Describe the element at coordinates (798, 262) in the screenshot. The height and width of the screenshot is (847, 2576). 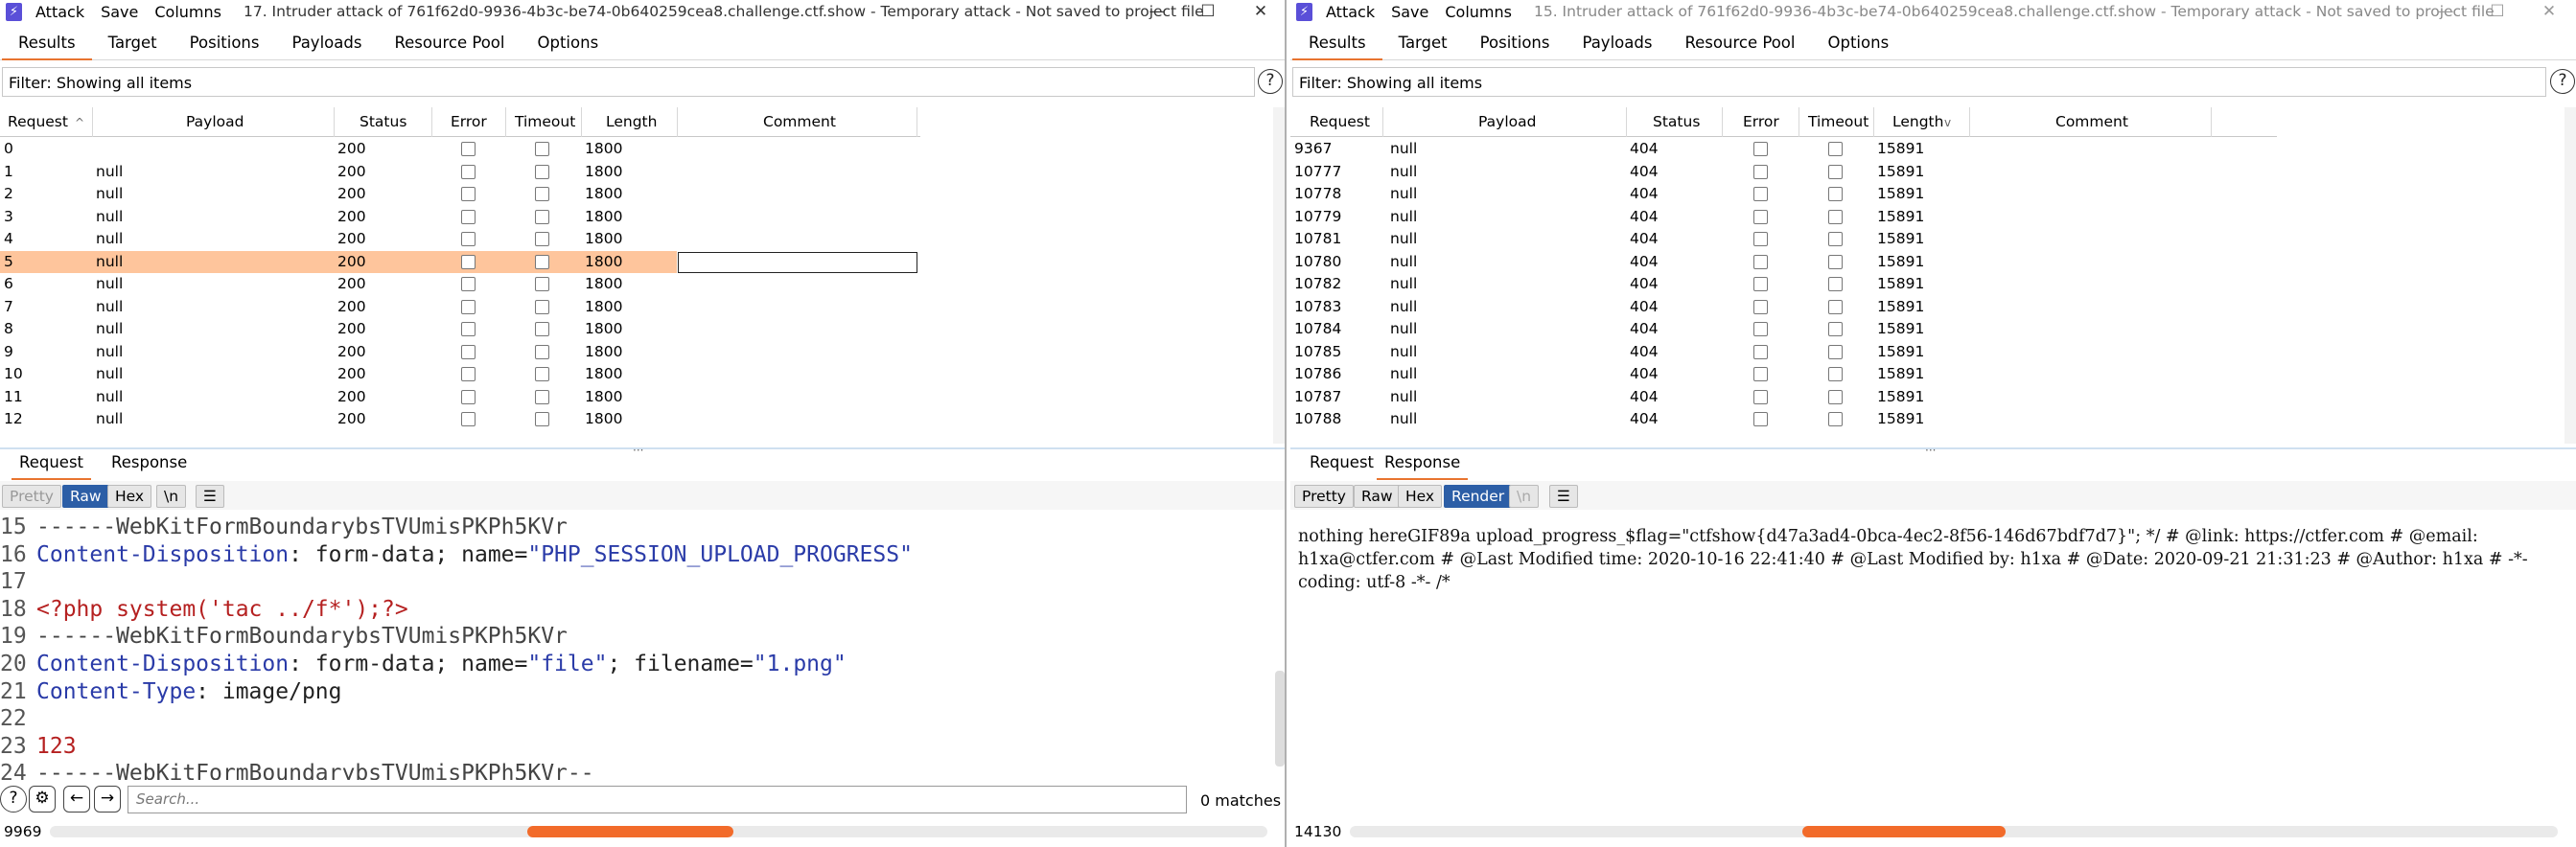
I see `comment-input` at that location.